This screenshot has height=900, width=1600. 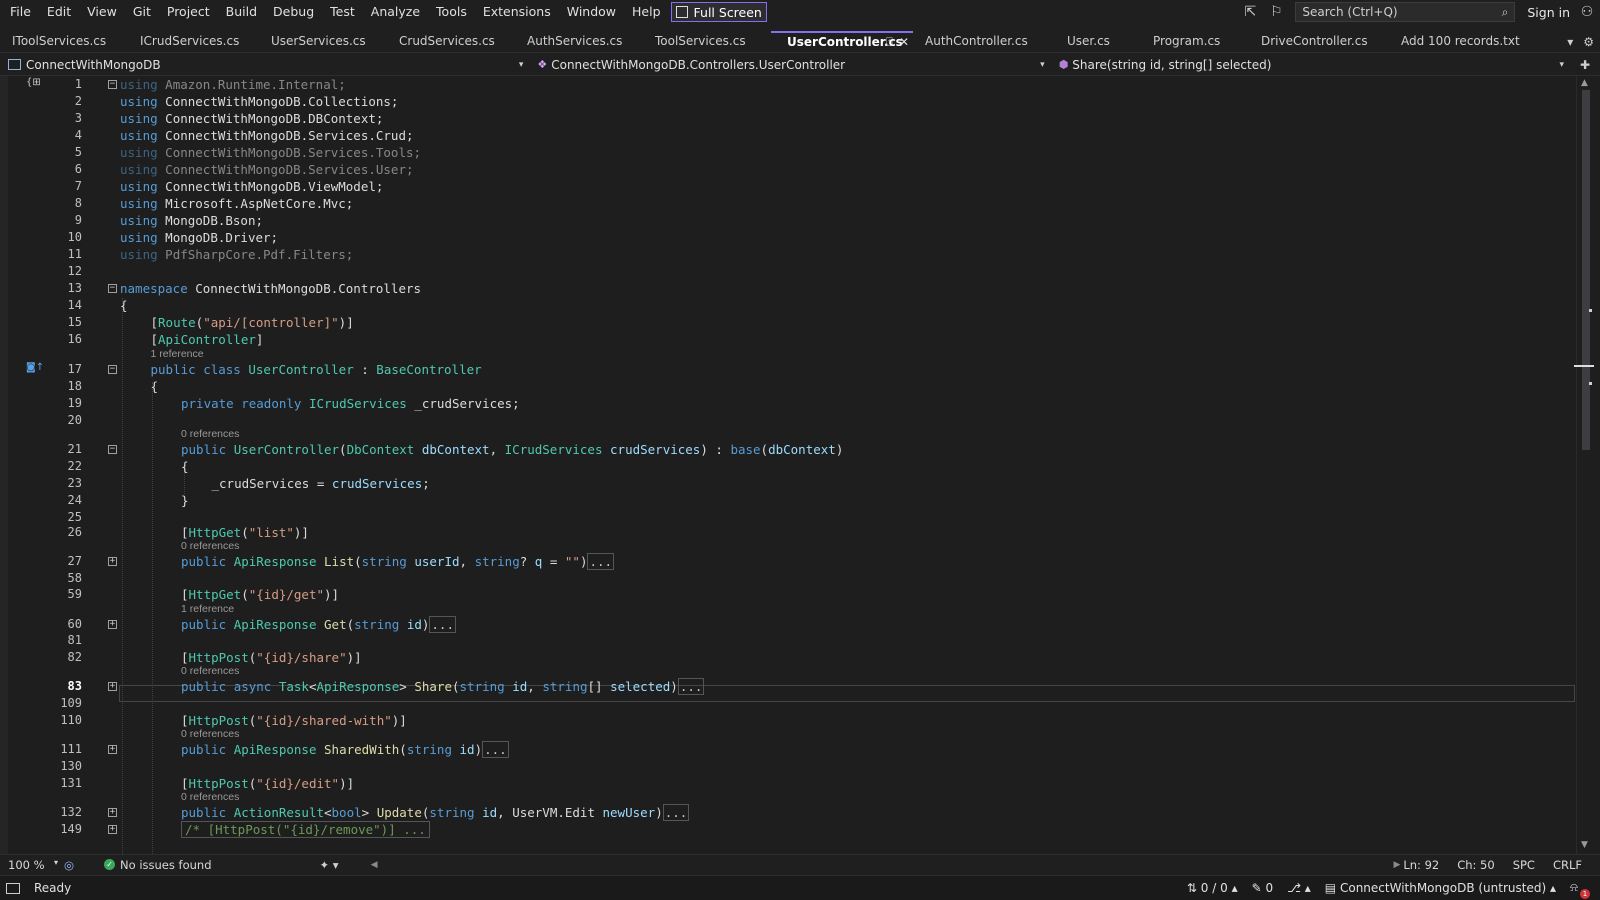 What do you see at coordinates (646, 12) in the screenshot?
I see `menu-help: Help` at bounding box center [646, 12].